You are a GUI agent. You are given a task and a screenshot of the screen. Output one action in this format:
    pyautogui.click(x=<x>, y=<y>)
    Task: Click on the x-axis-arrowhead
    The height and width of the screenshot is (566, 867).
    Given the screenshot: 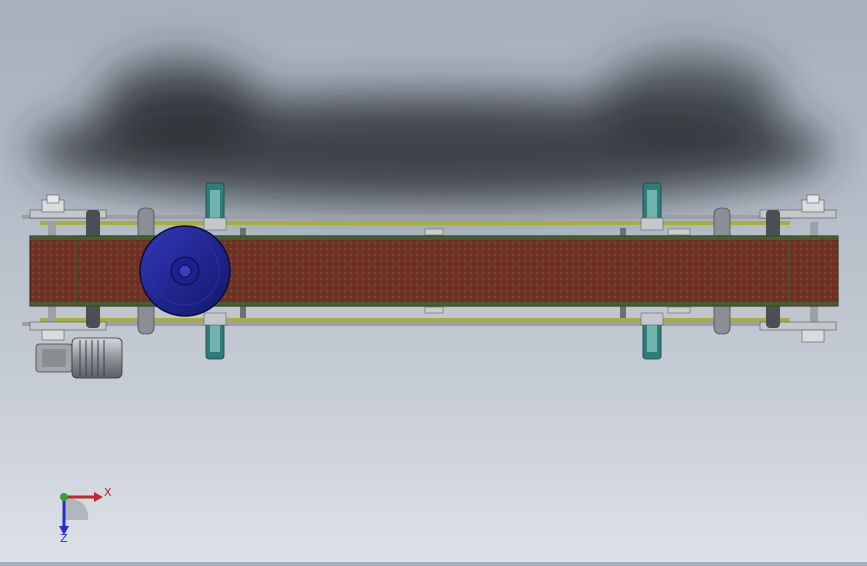 What is the action you would take?
    pyautogui.click(x=98, y=497)
    